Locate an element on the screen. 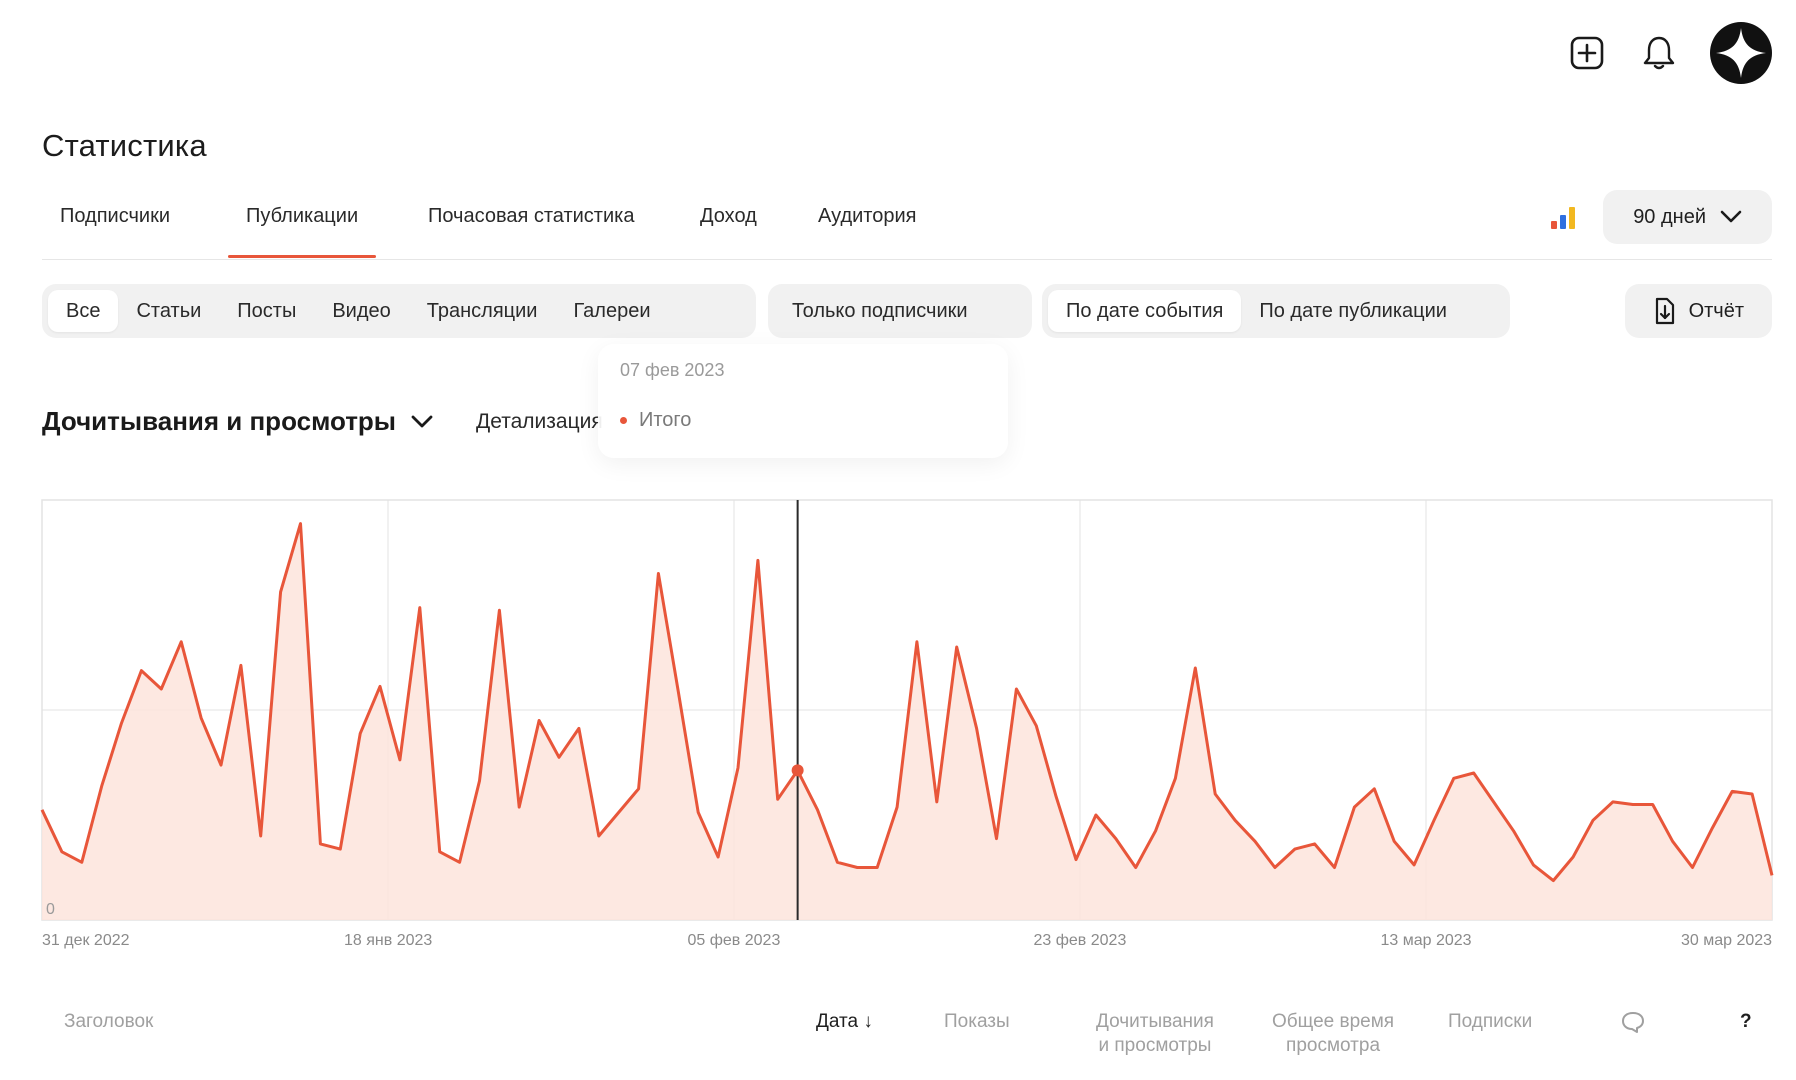 The image size is (1796, 1080). tab-publications: Публикации is located at coordinates (302, 231).